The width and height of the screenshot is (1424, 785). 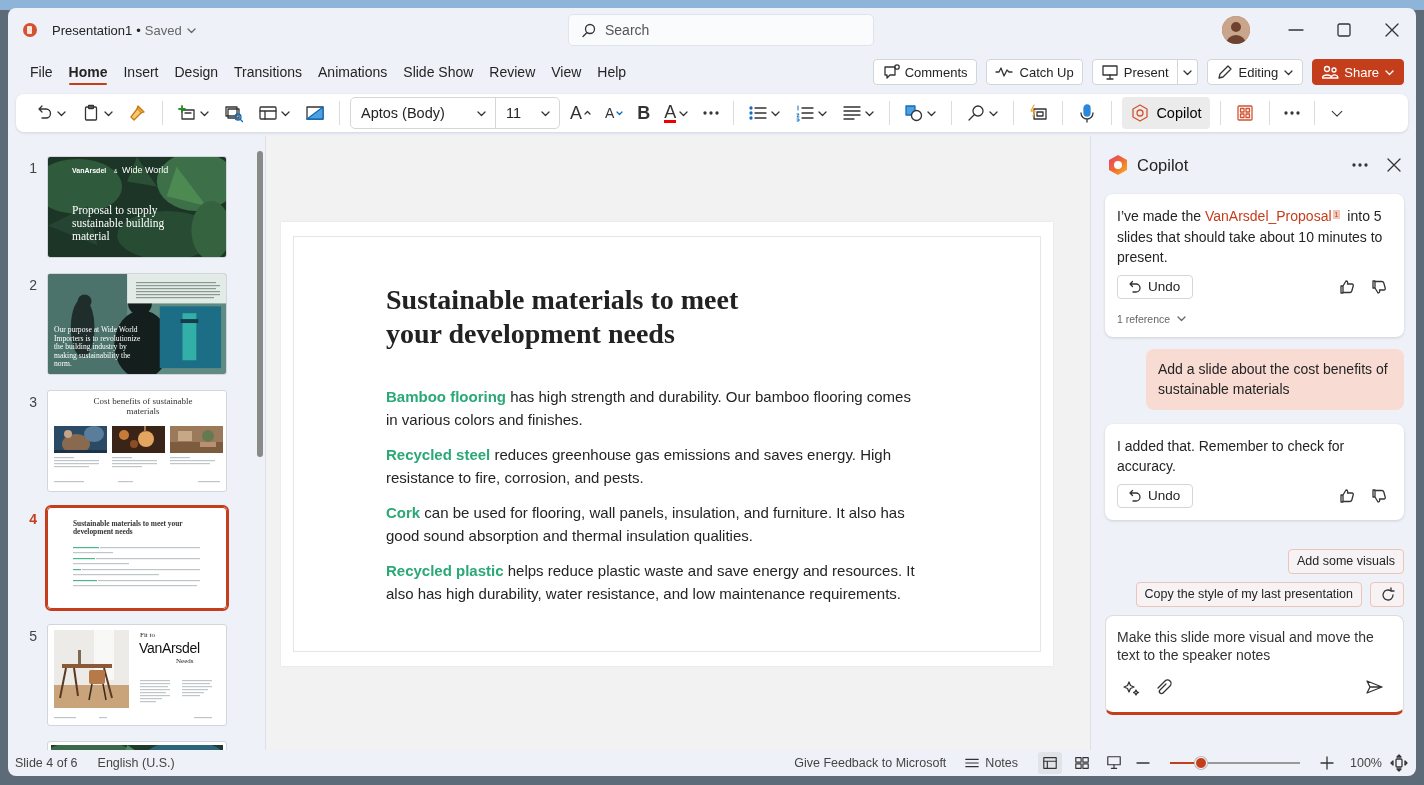 I want to click on grow-font-button: A, so click(x=580, y=113).